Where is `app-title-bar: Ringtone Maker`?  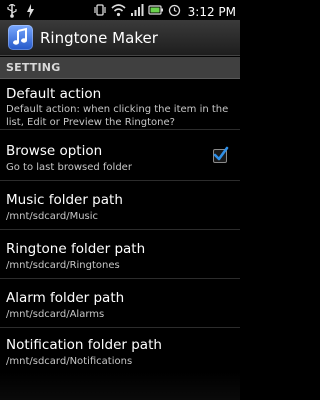 app-title-bar: Ringtone Maker is located at coordinates (120, 38).